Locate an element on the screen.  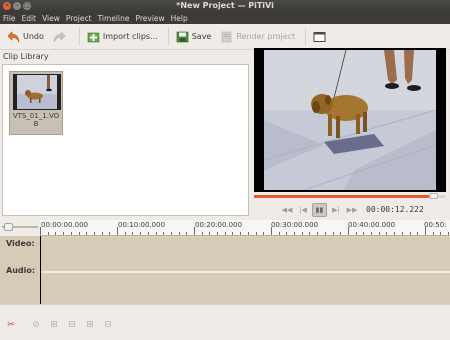
audio-track-label: Audio: is located at coordinates (21, 270).